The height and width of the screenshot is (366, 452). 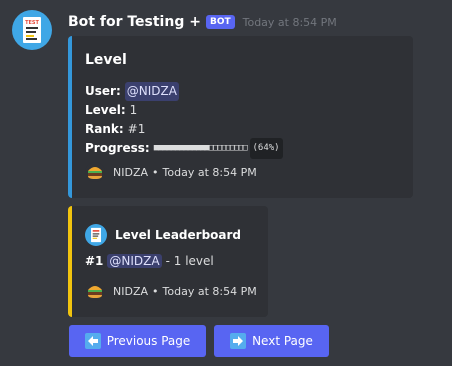 What do you see at coordinates (184, 110) in the screenshot?
I see `level-line: Level: 1` at bounding box center [184, 110].